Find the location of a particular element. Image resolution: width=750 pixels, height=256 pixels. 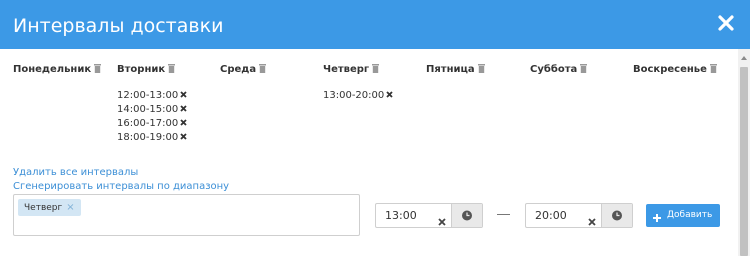

day-label: Понедельник is located at coordinates (52, 69).